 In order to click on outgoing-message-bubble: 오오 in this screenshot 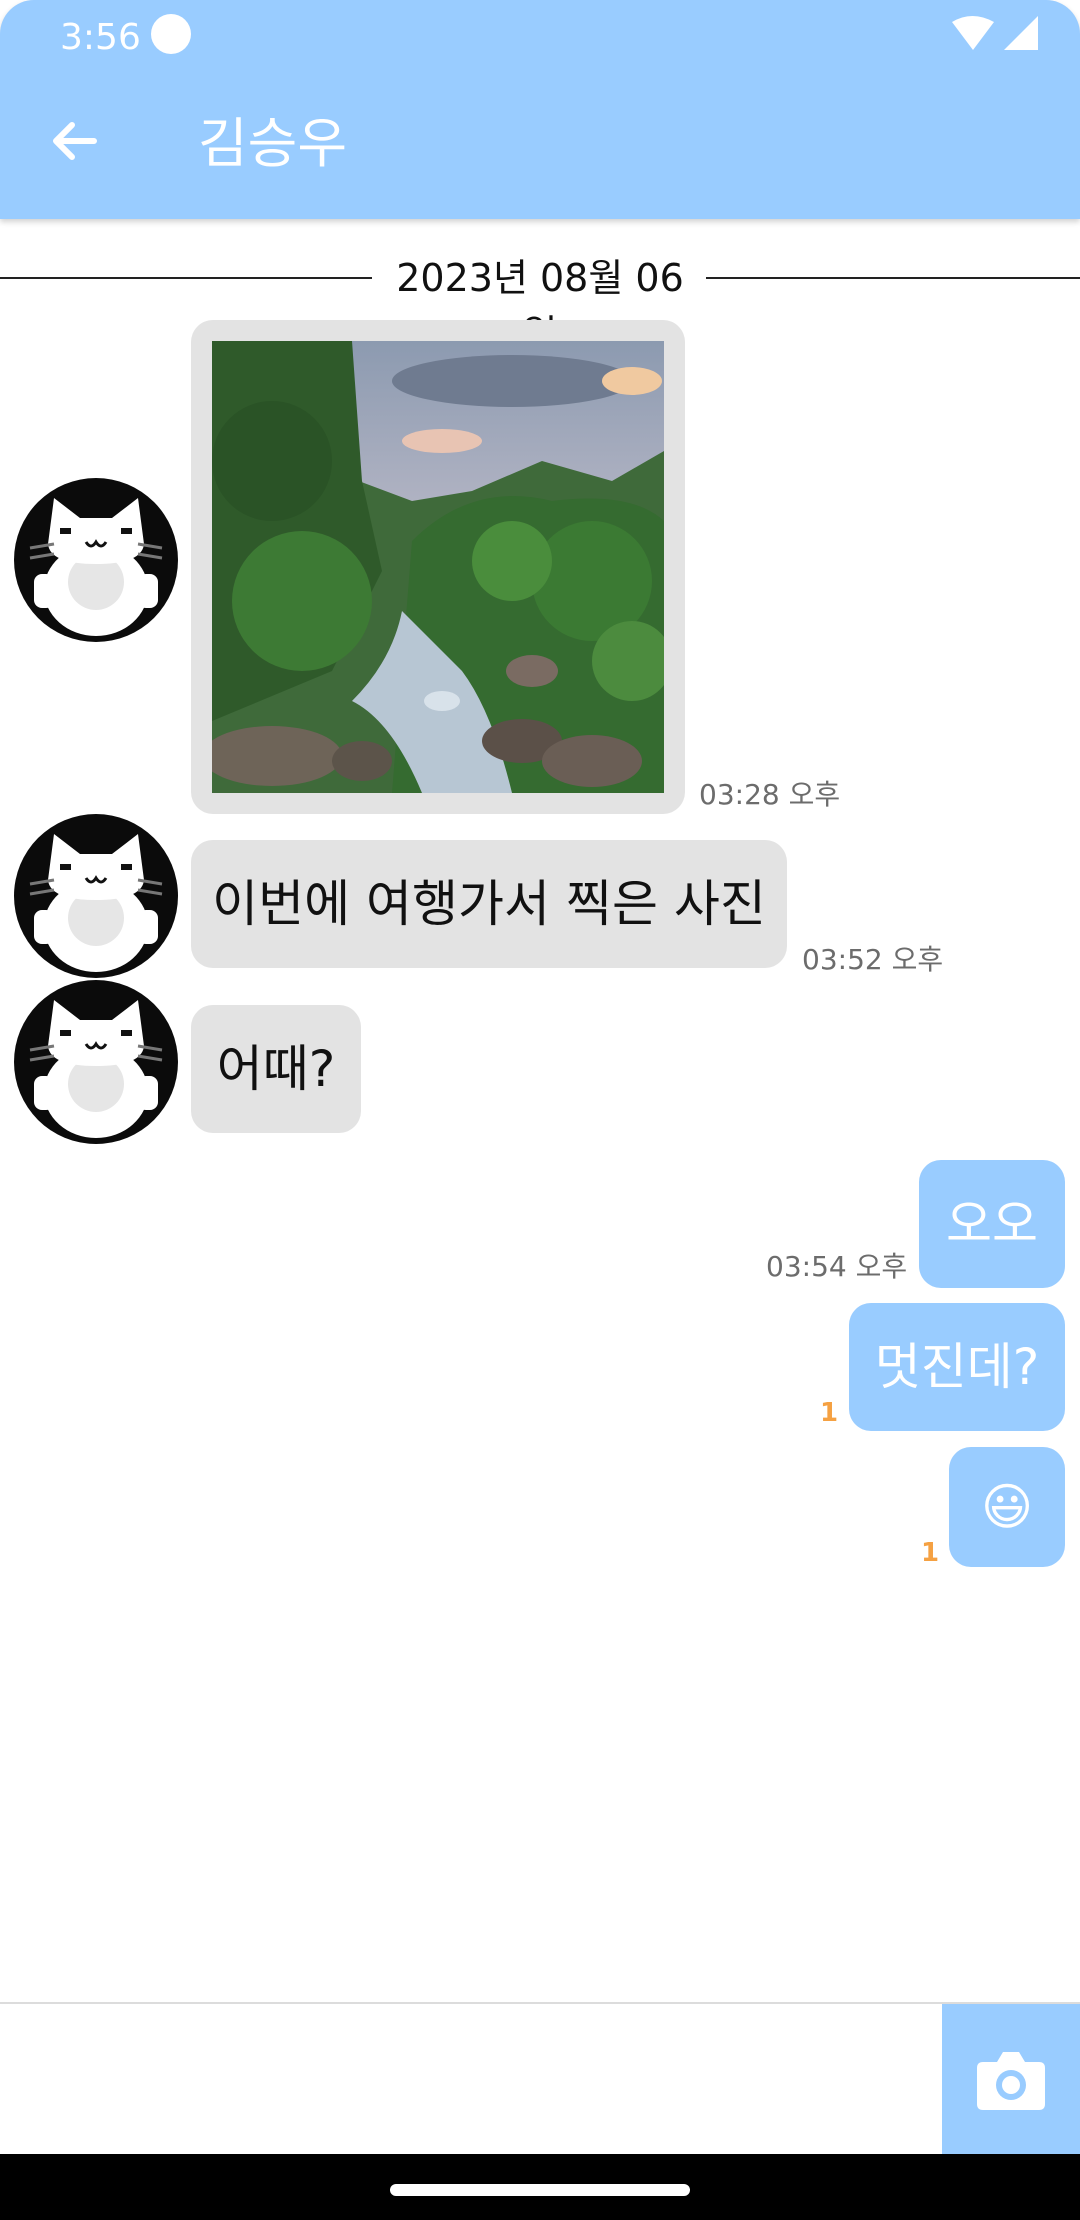, I will do `click(992, 1224)`.